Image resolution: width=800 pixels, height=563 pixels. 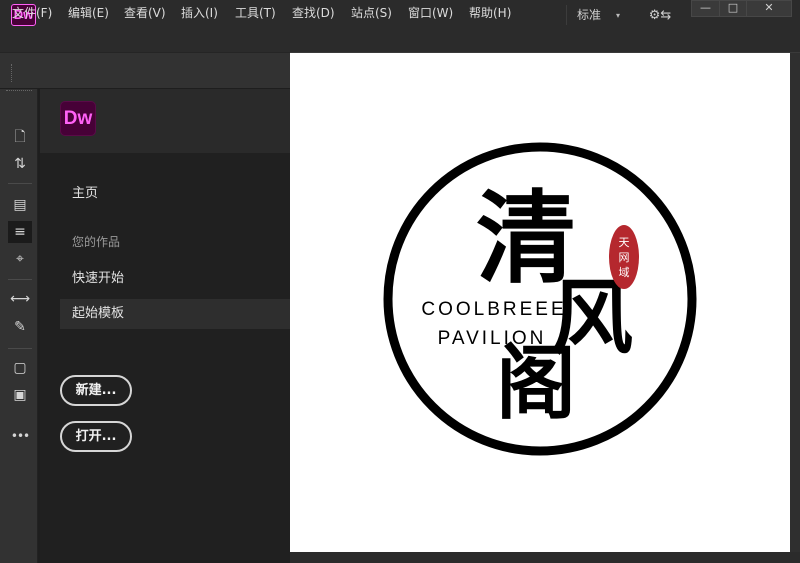 I want to click on seal-char-2: 网, so click(x=624, y=257).